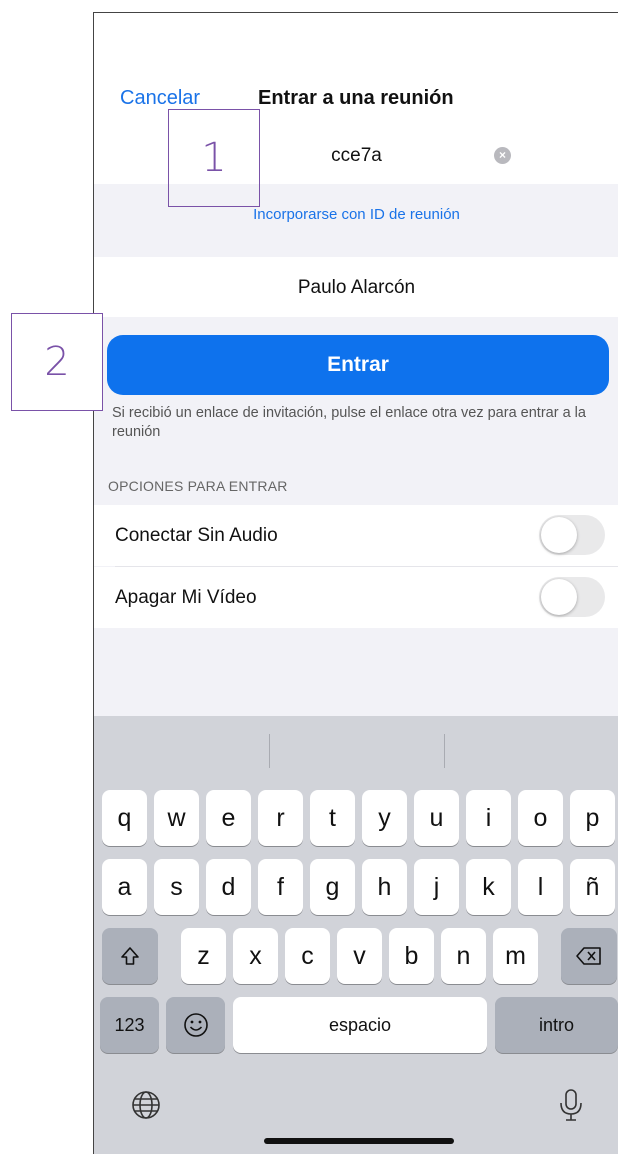  Describe the element at coordinates (57, 362) in the screenshot. I see `callout-2: 2` at that location.